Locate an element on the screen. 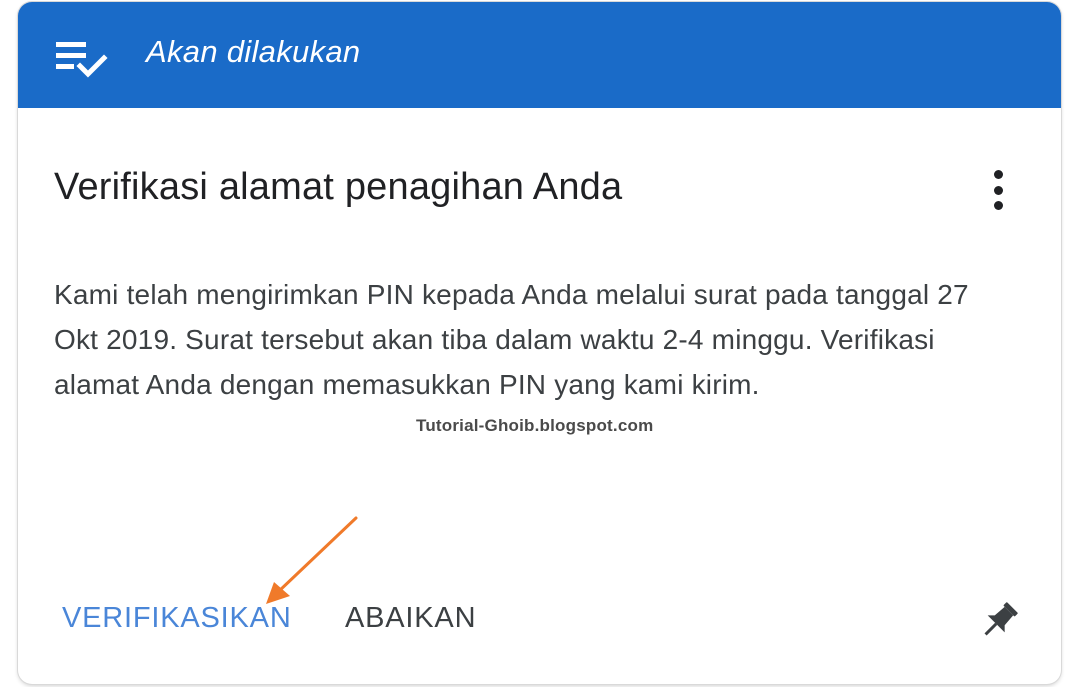  more-vert-icon is located at coordinates (998, 190).